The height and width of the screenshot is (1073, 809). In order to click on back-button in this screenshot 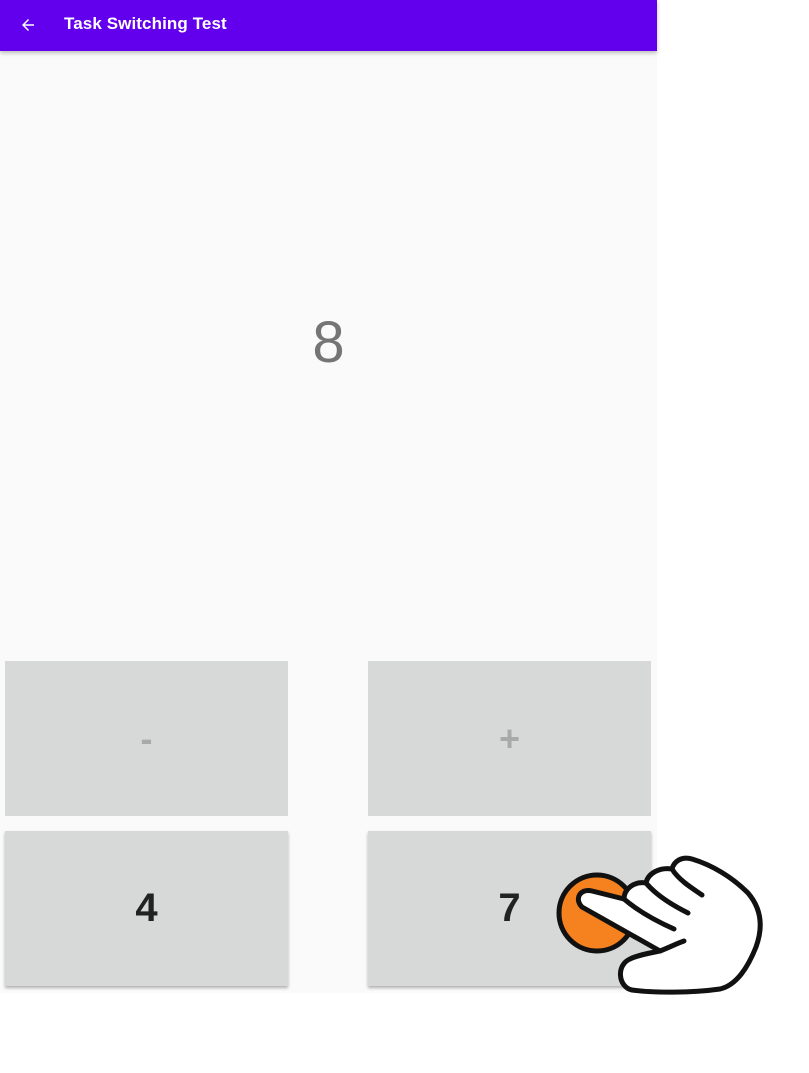, I will do `click(28, 25)`.